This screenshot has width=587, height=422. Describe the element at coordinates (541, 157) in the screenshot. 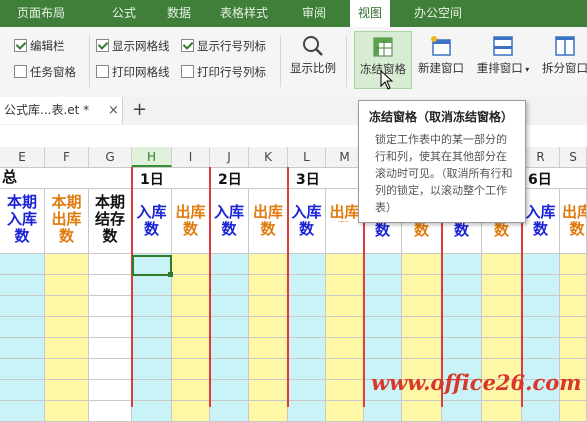

I see `column-header: R` at that location.